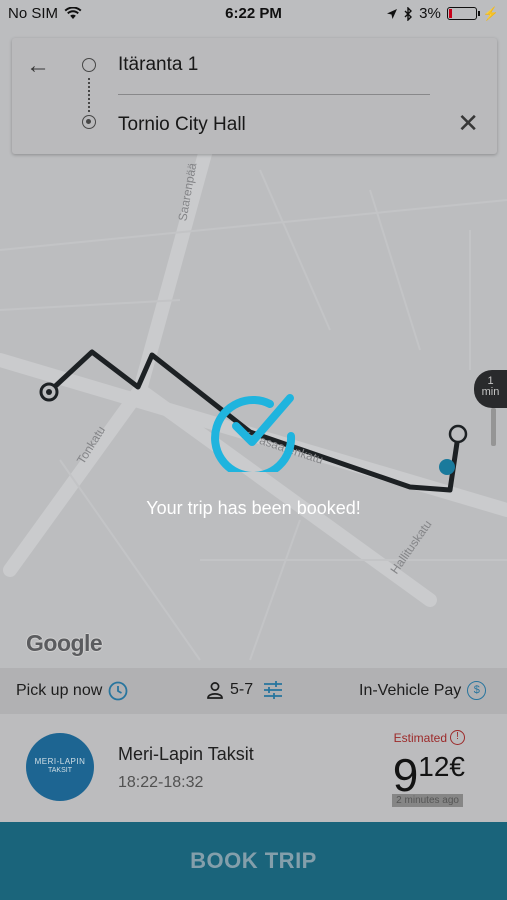 The image size is (507, 900). Describe the element at coordinates (186, 754) in the screenshot. I see `provider-name: Meri-Lapin Taksit` at that location.